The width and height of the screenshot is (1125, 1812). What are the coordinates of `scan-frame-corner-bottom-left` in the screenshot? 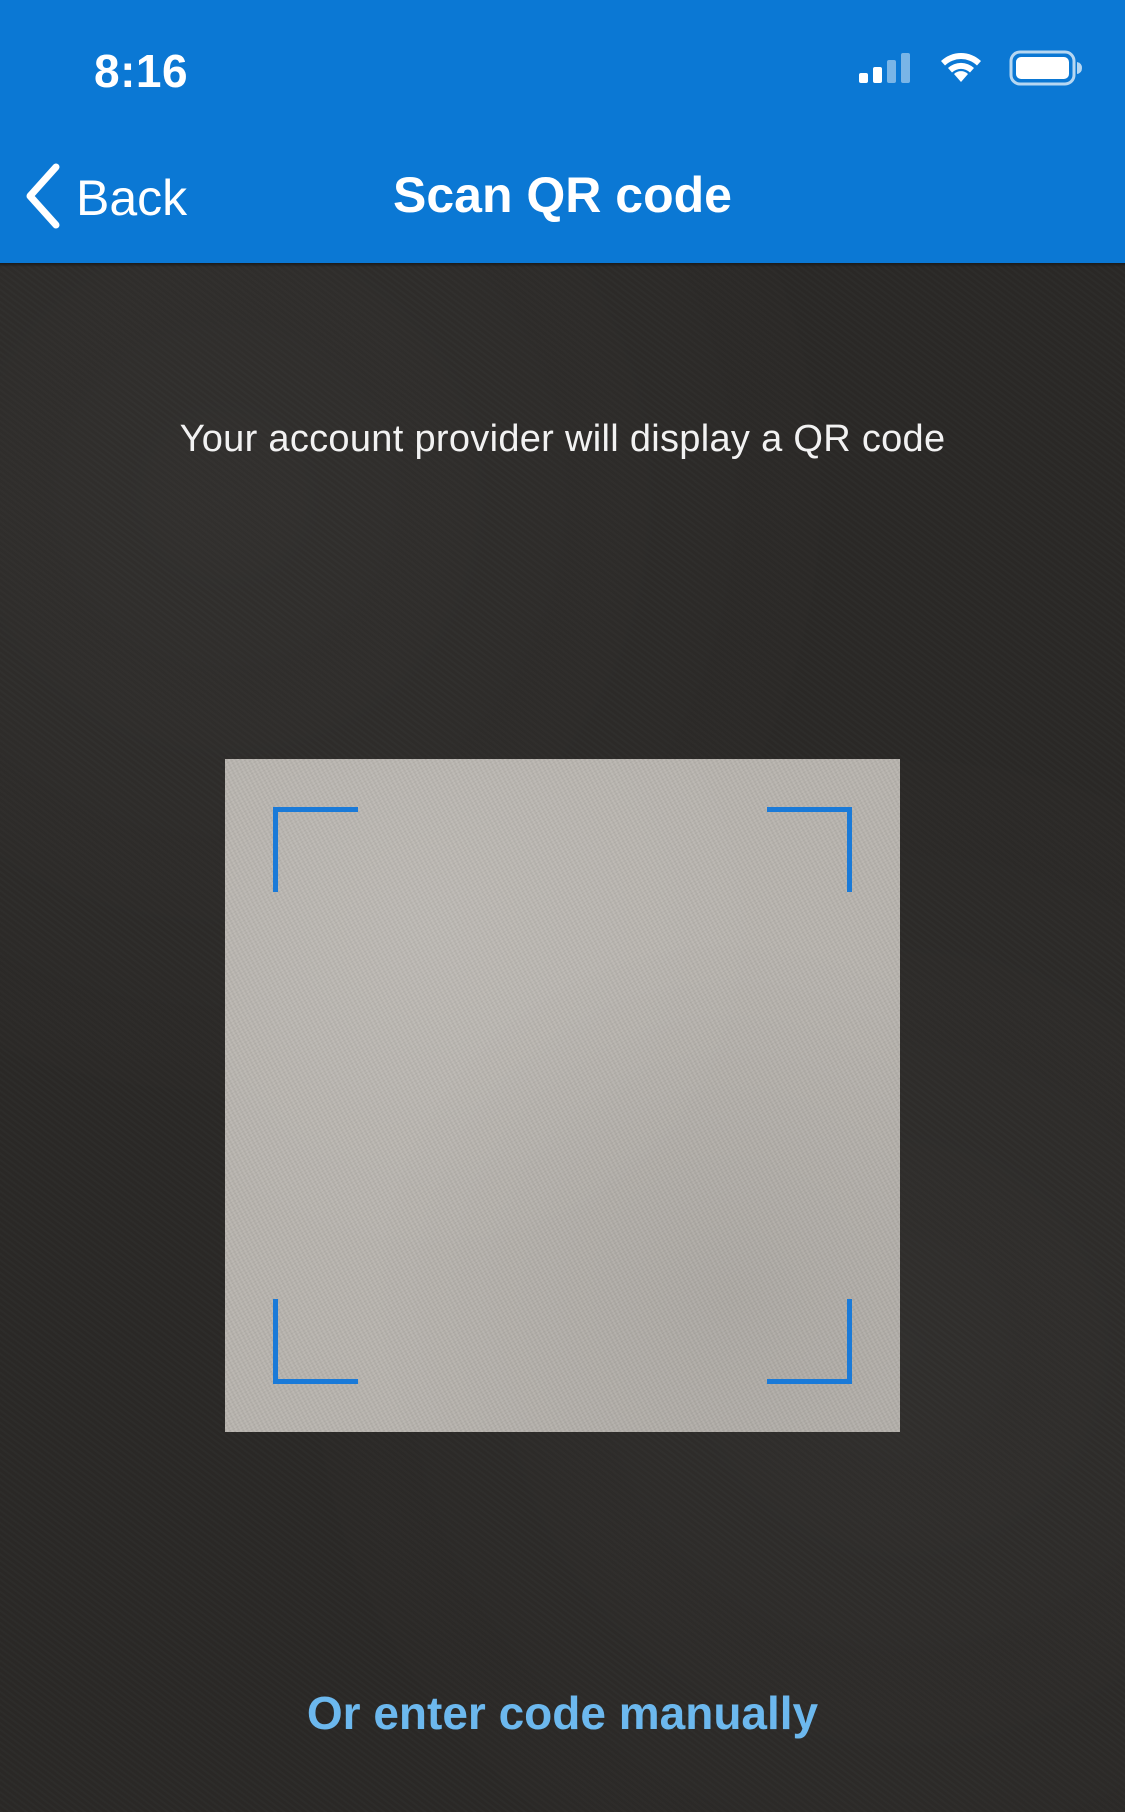 It's located at (315, 1341).